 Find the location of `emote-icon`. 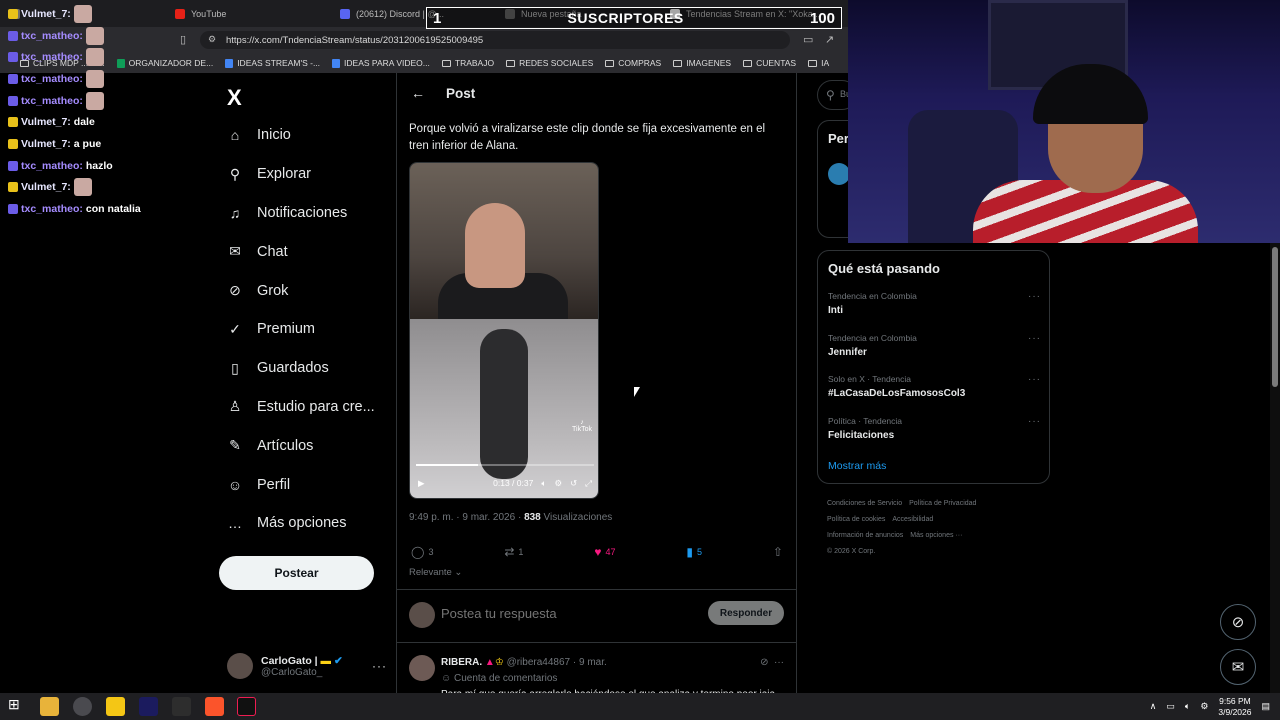

emote-icon is located at coordinates (94, 57).